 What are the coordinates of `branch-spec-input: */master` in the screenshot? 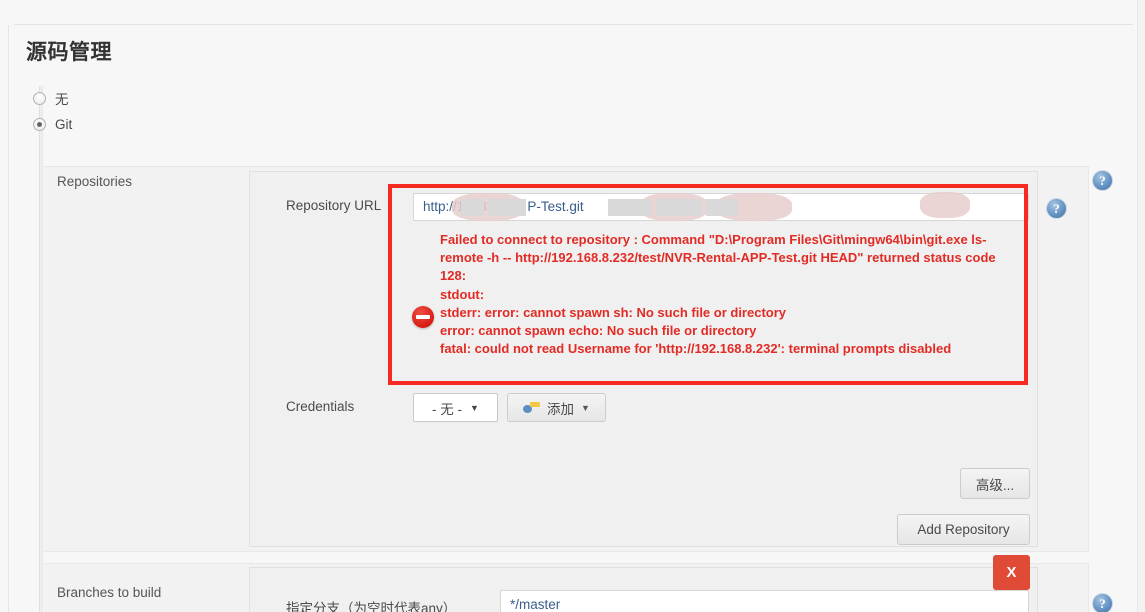 It's located at (764, 601).